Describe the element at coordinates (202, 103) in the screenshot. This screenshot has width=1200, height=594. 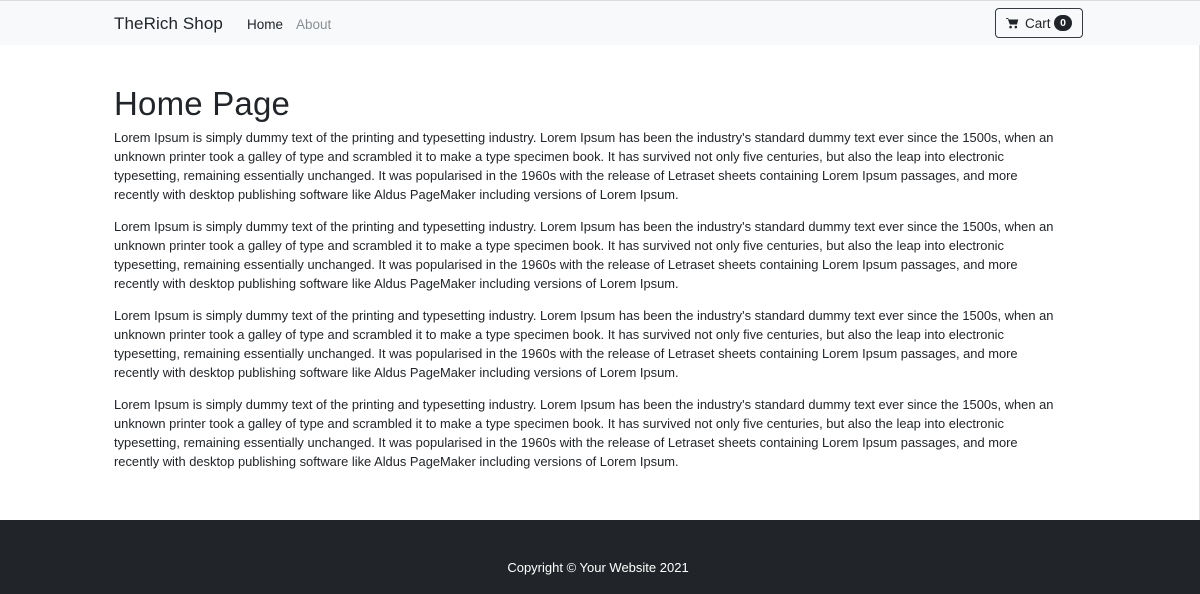
I see `page-title: Home Page` at that location.